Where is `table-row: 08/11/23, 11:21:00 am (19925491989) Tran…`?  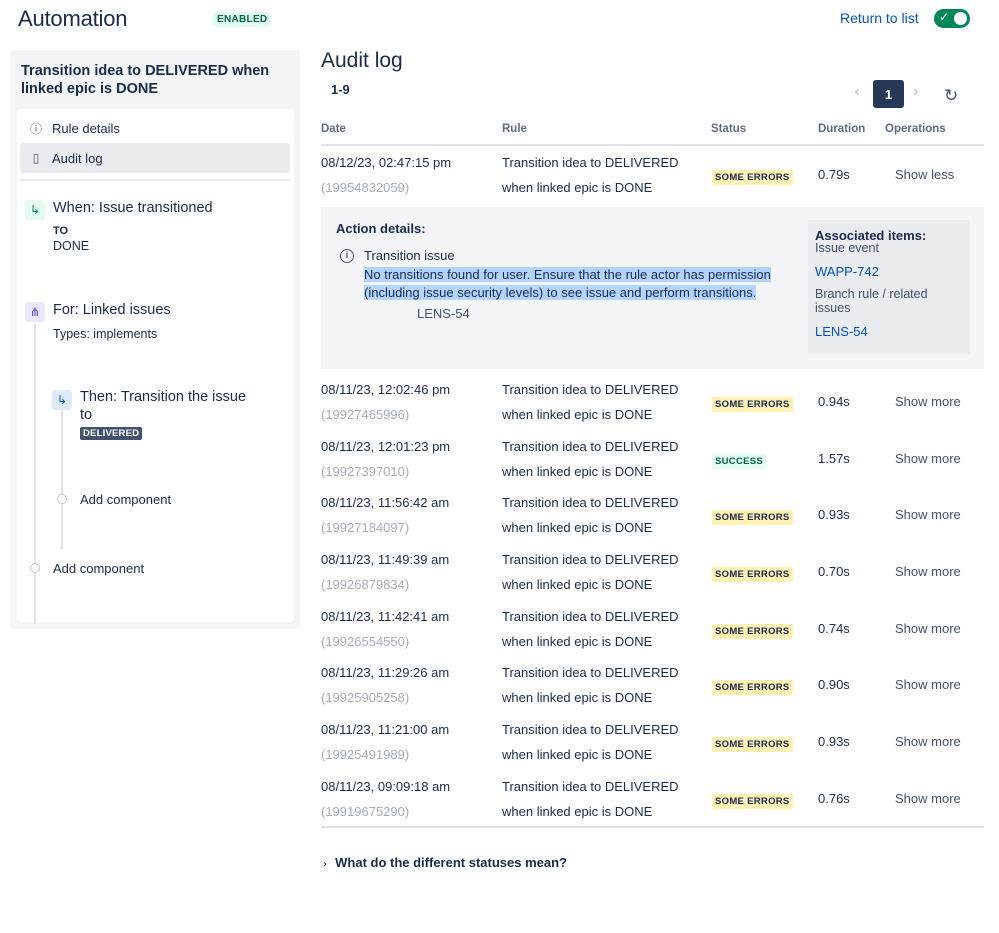
table-row: 08/11/23, 11:21:00 am (19925491989) Tran… is located at coordinates (652, 741).